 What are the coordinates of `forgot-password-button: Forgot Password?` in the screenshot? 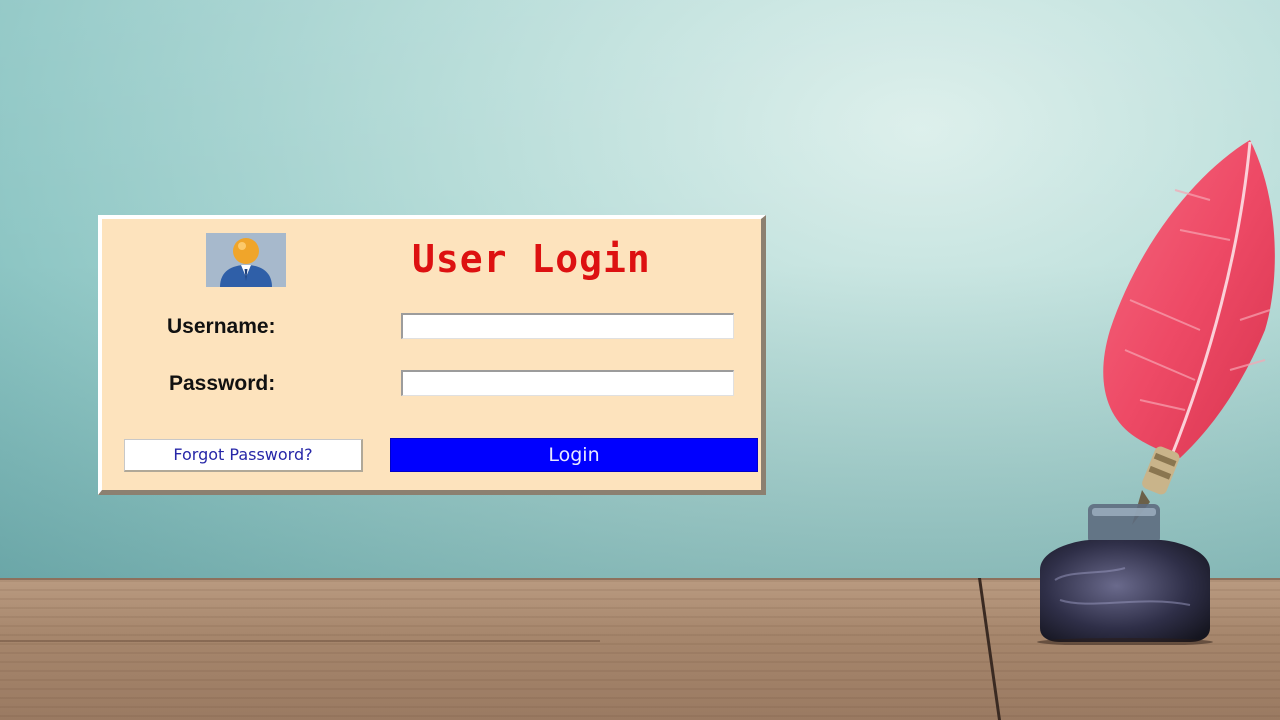 It's located at (243, 455).